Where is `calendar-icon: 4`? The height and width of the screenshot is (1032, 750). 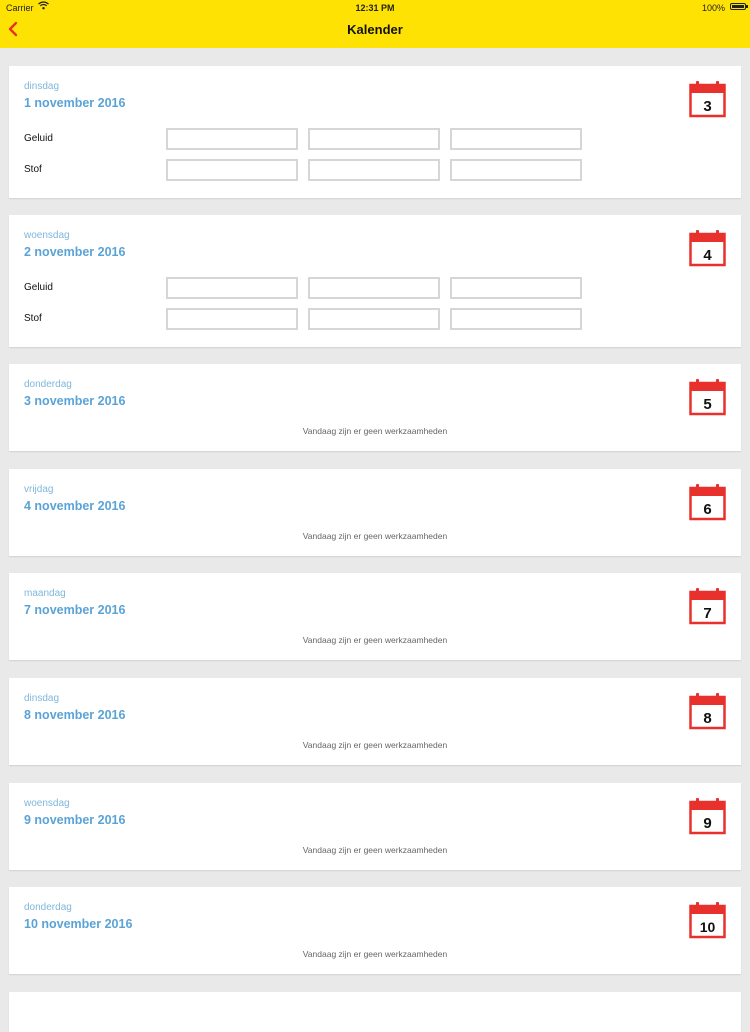 calendar-icon: 4 is located at coordinates (707, 248).